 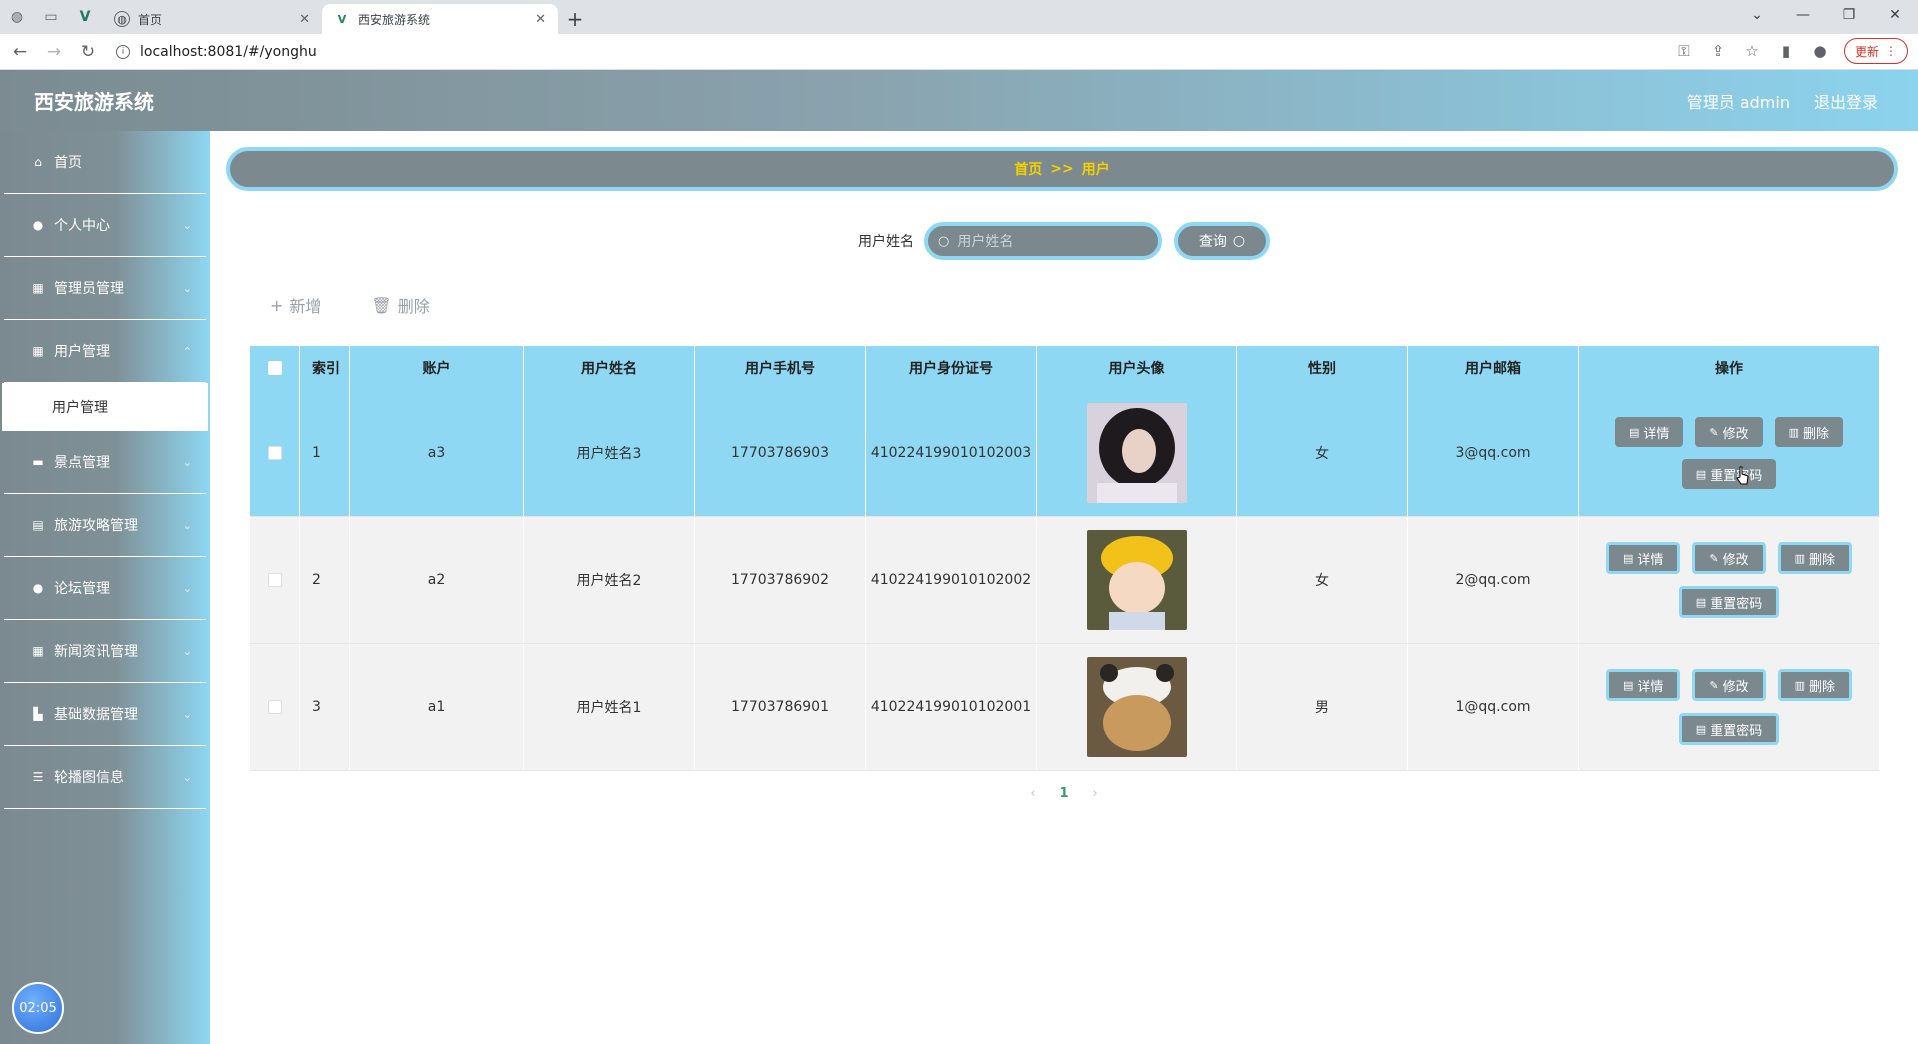 What do you see at coordinates (1062, 169) in the screenshot?
I see `breadcrumb: 首页 >> 用户` at bounding box center [1062, 169].